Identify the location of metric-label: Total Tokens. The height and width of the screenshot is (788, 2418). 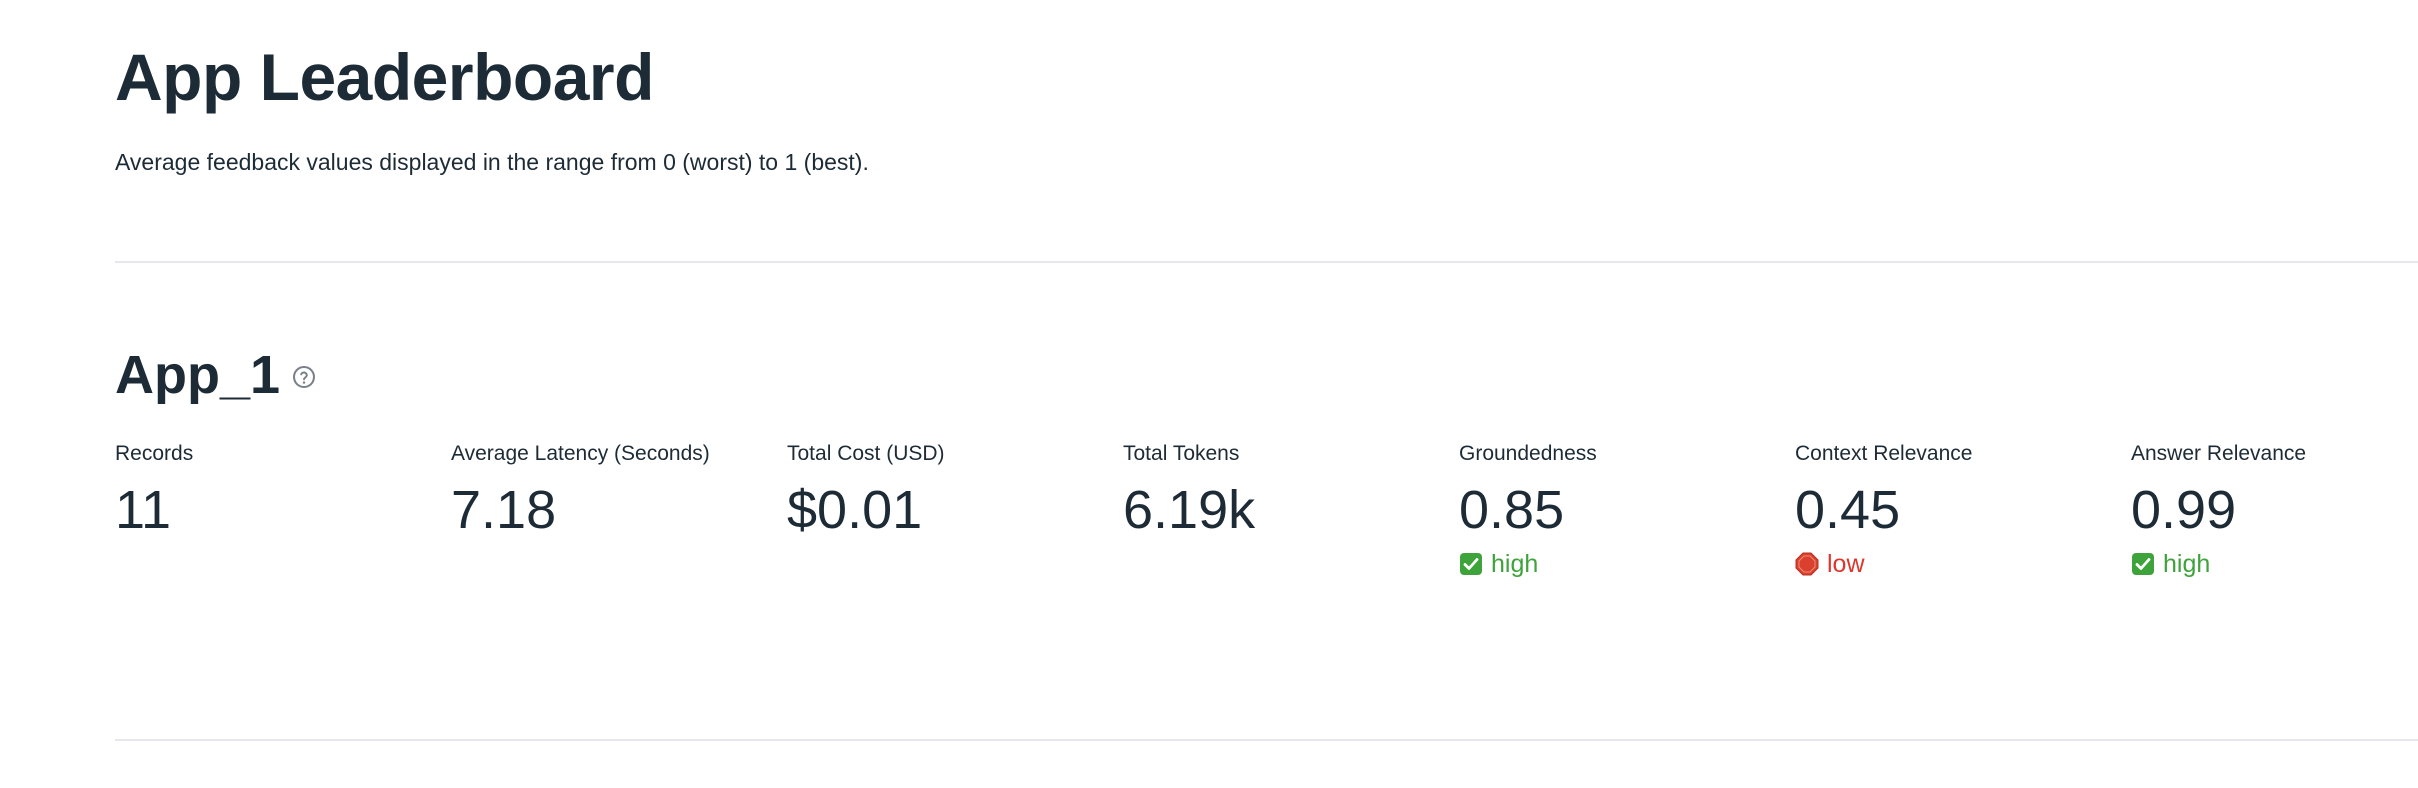
(1181, 453).